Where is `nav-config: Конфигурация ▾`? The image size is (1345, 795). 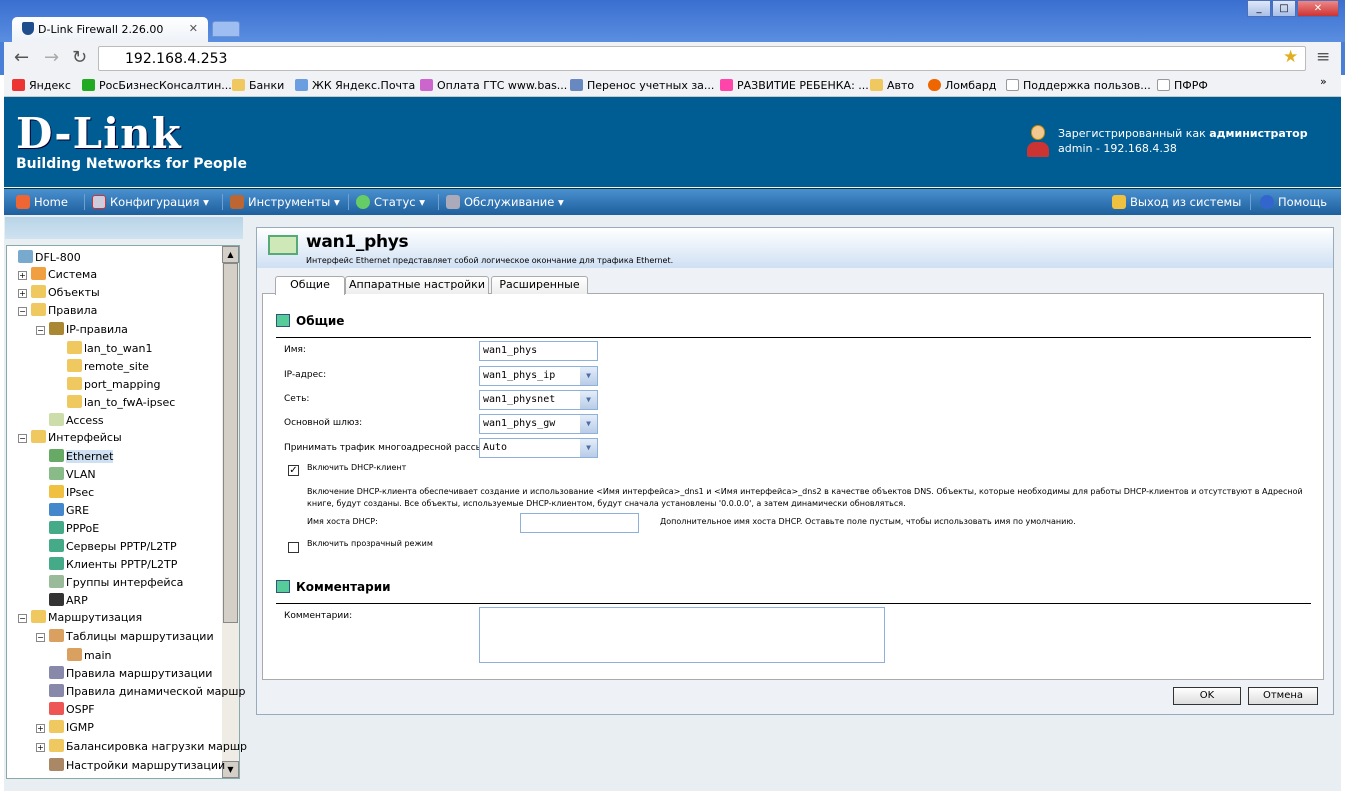
nav-config: Конфигурация ▾ is located at coordinates (150, 202).